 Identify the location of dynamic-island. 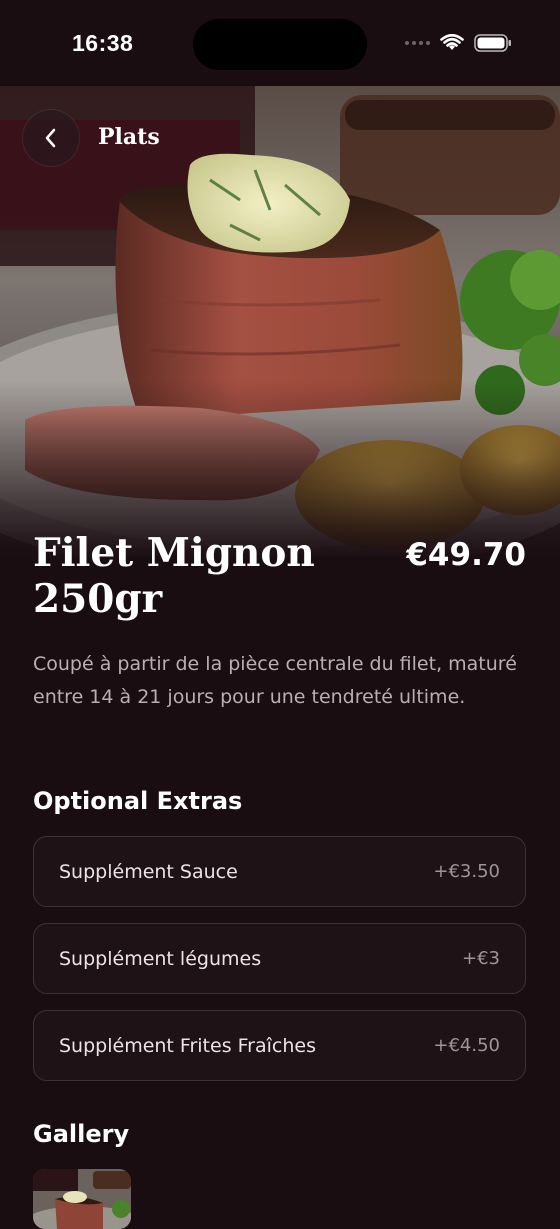
(280, 44).